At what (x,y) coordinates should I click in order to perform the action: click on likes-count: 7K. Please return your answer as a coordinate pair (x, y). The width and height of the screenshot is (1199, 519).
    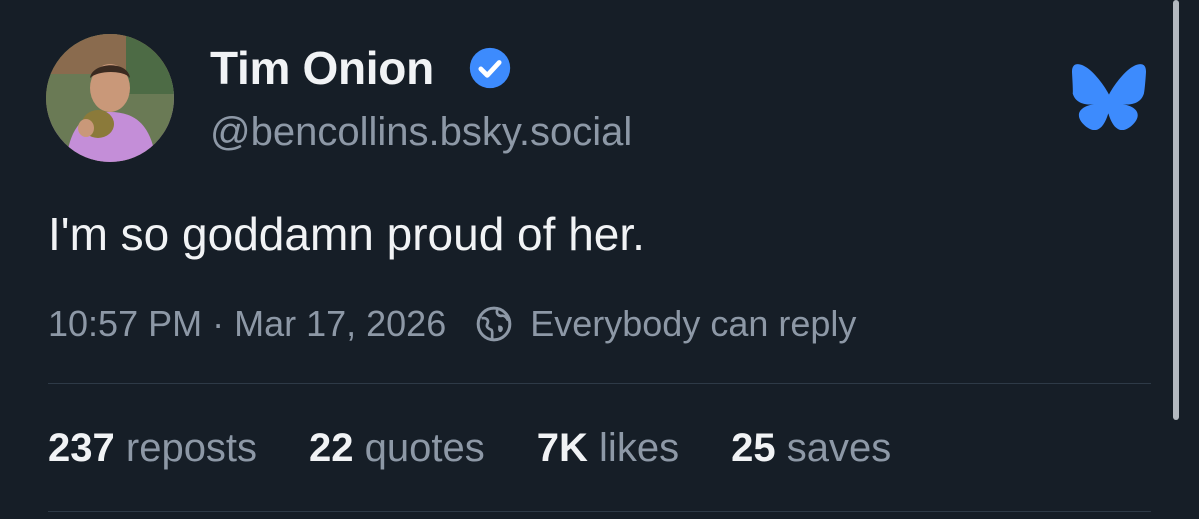
    Looking at the image, I should click on (562, 448).